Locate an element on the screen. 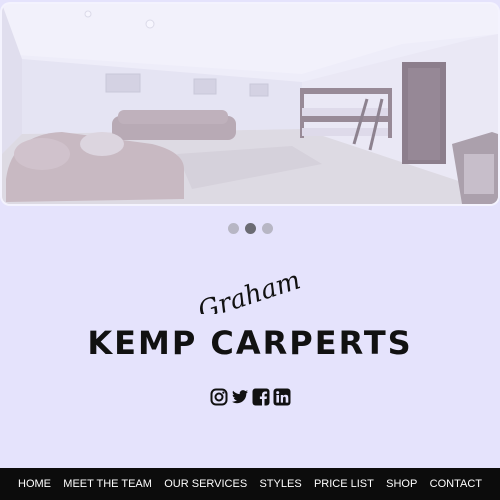 This screenshot has height=500, width=500. brand-script-logo: Graham is located at coordinates (248, 286).